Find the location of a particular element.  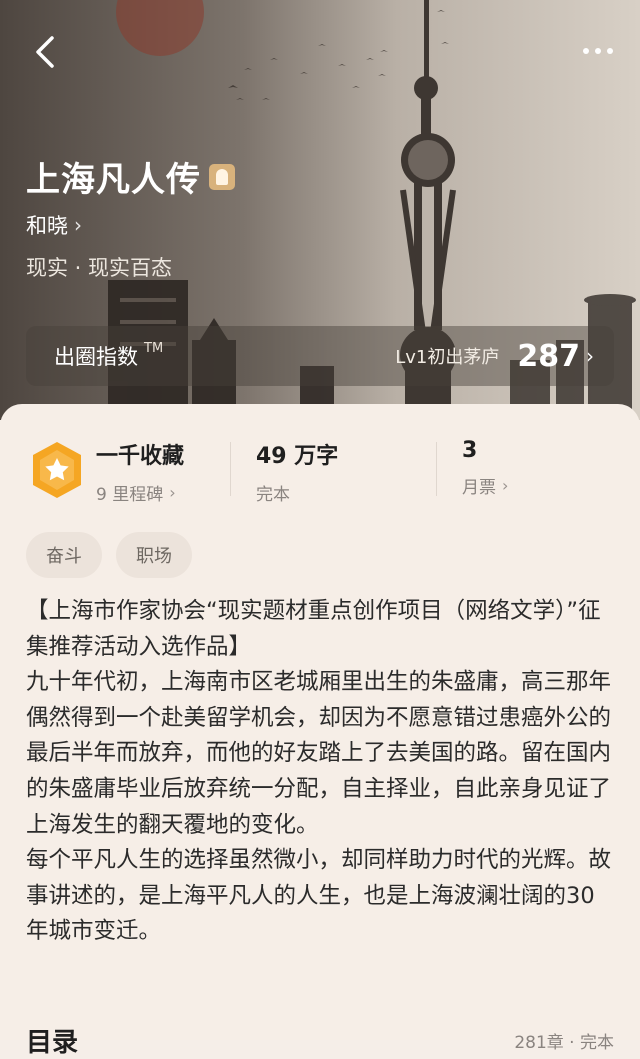

stat-monthly-votes: 3 月票 › is located at coordinates (485, 468).